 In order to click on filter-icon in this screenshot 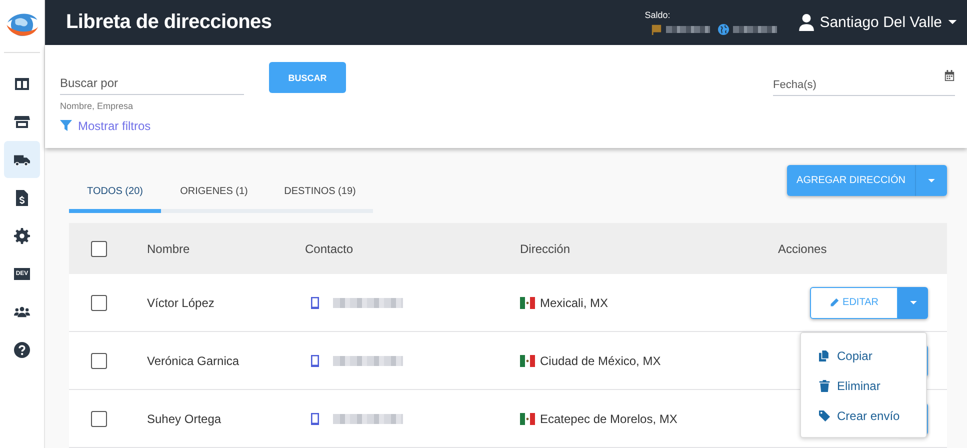, I will do `click(66, 126)`.